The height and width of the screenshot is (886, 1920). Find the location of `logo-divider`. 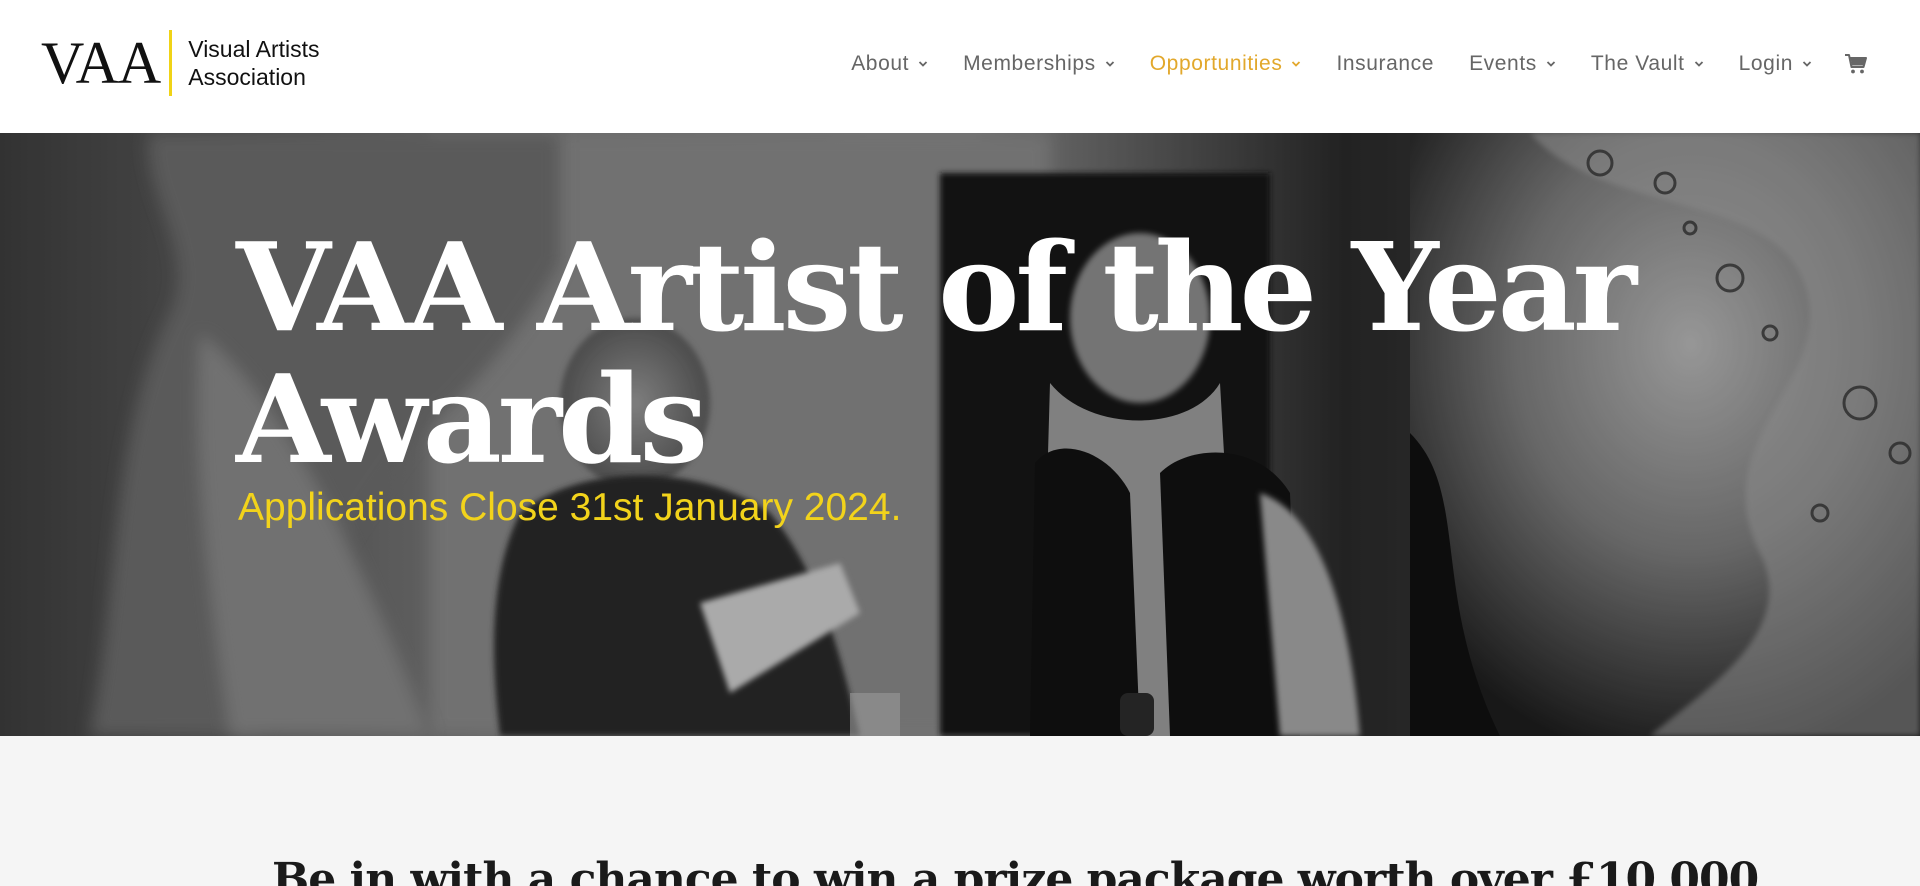

logo-divider is located at coordinates (171, 63).